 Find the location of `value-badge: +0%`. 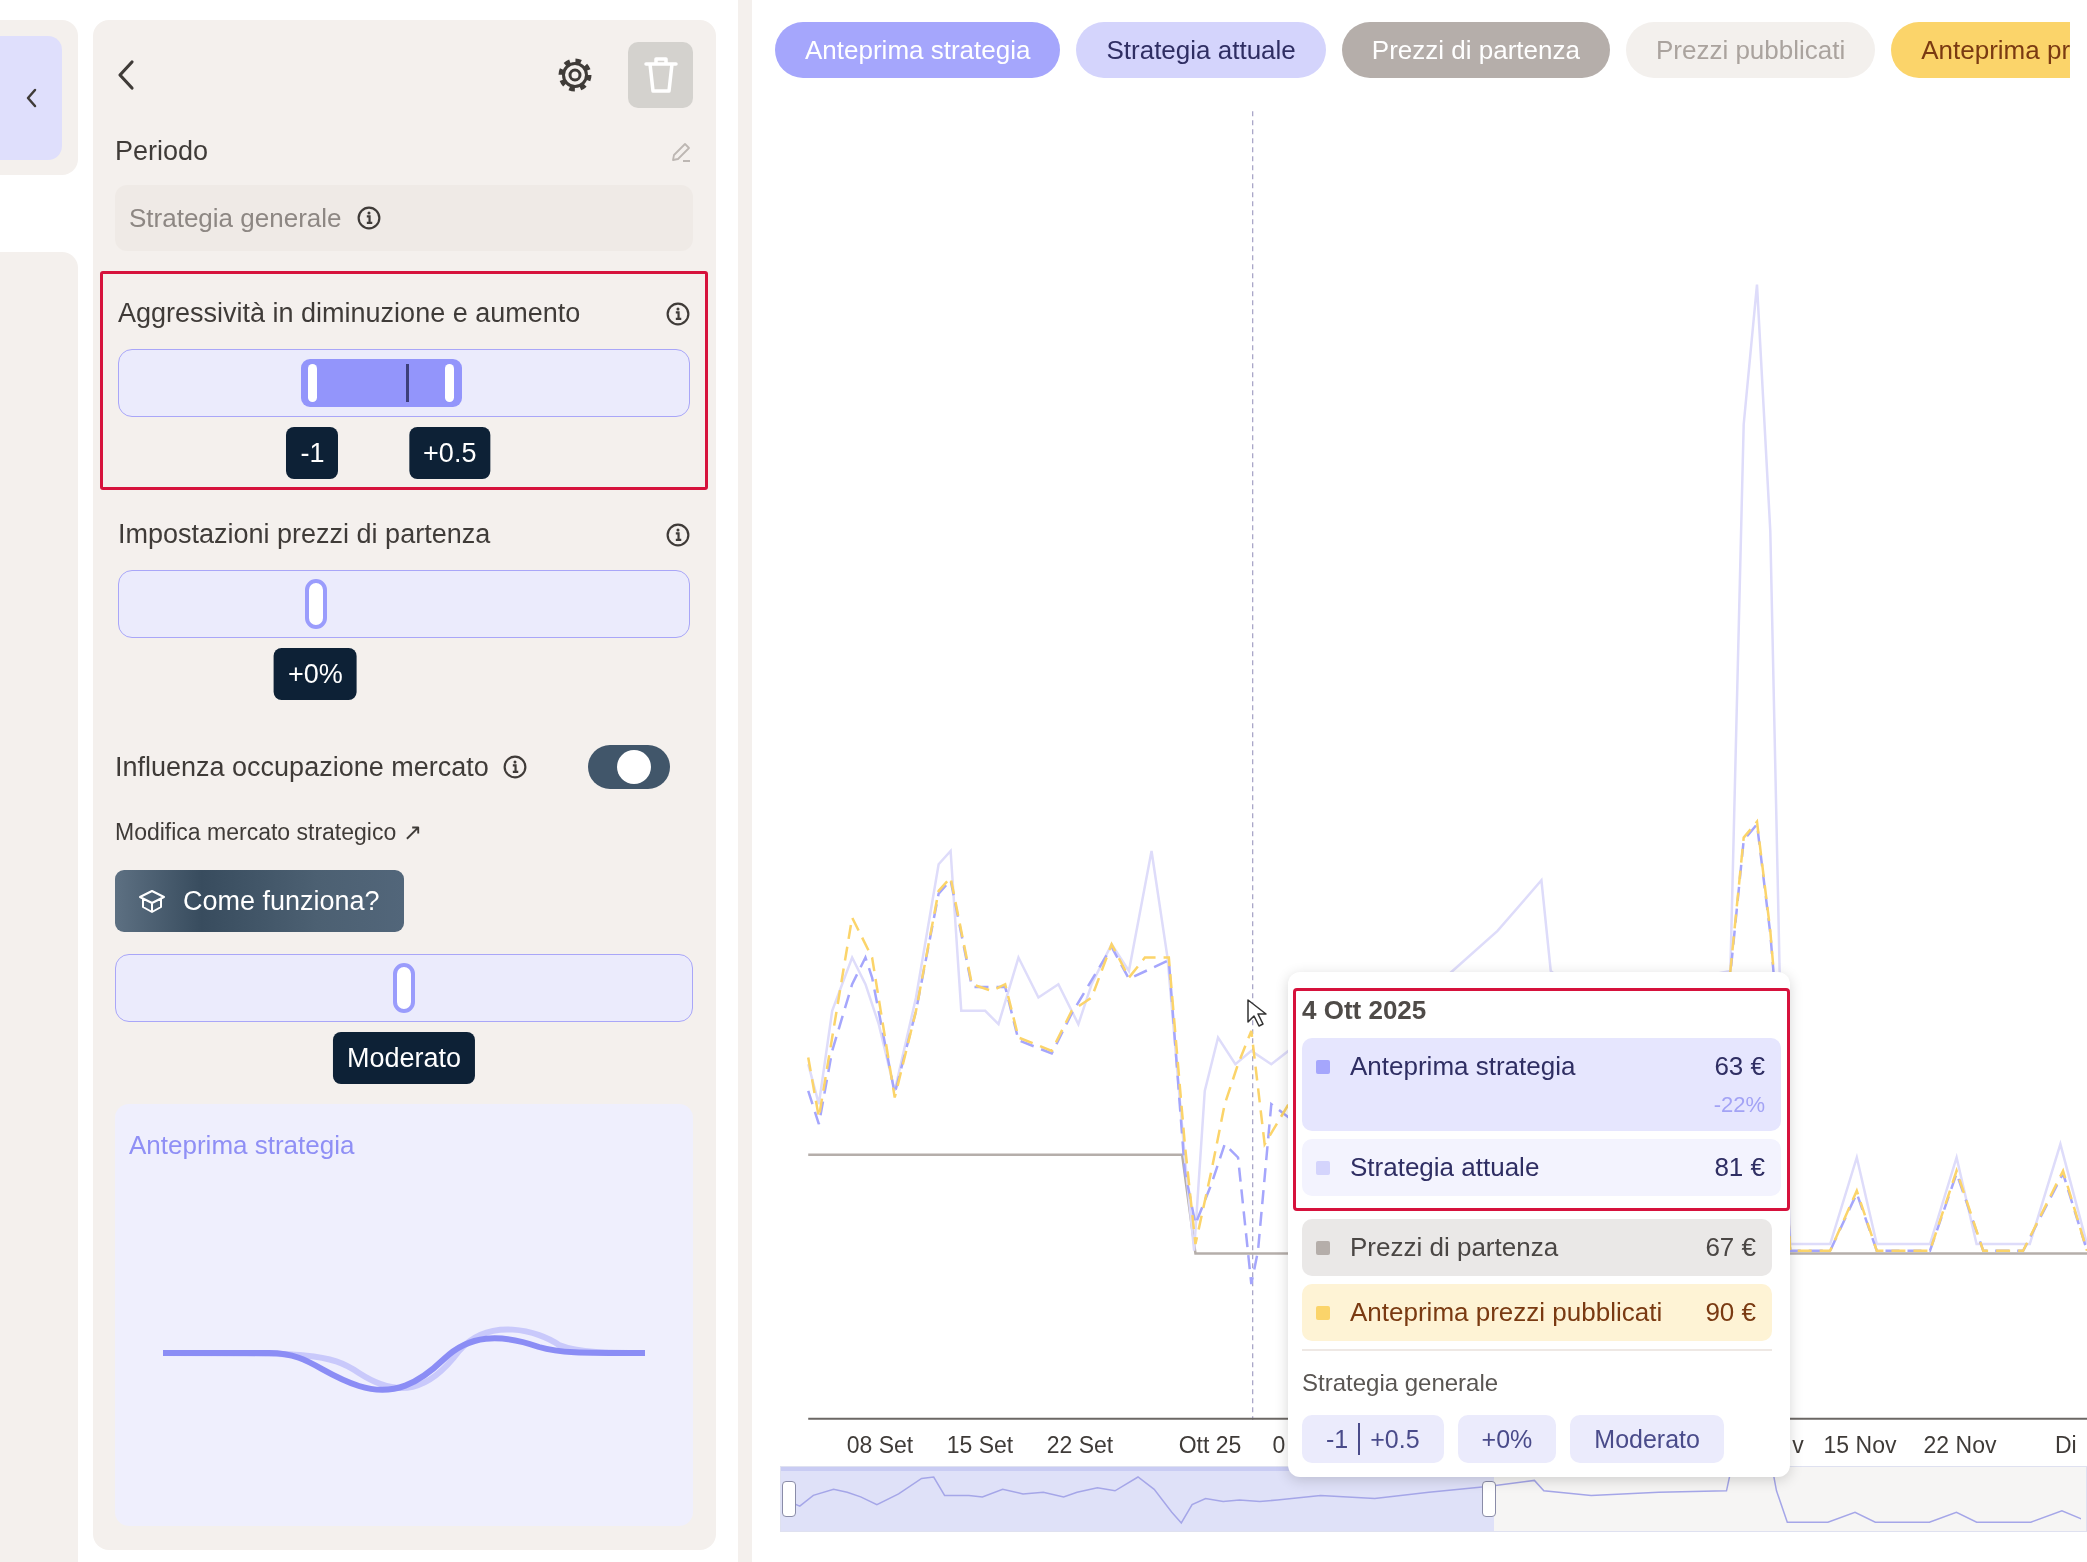

value-badge: +0% is located at coordinates (315, 674).